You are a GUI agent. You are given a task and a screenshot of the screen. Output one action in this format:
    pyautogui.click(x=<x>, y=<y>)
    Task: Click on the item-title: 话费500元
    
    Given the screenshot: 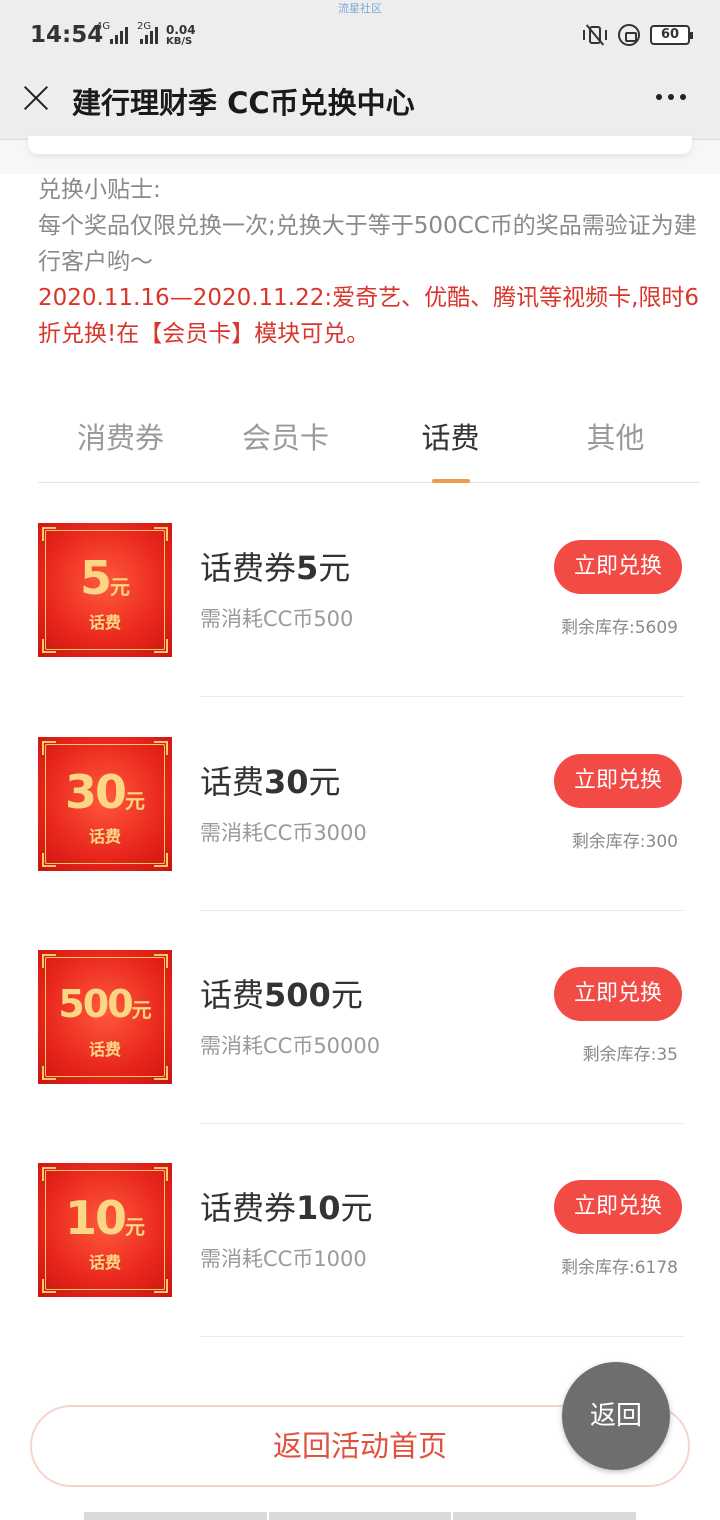 What is the action you would take?
    pyautogui.click(x=281, y=993)
    